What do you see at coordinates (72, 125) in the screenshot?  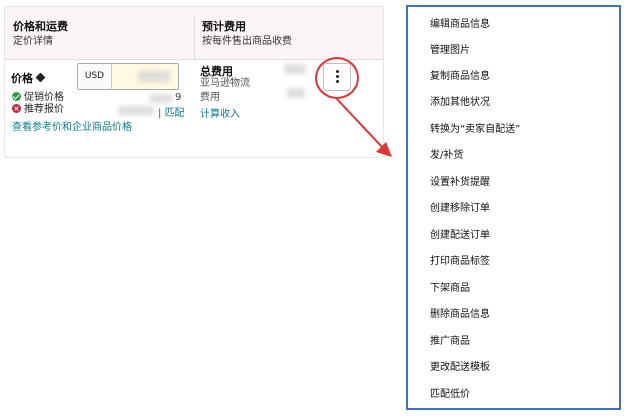 I see `reference-price-link: 查看参考价和企业商品价格` at bounding box center [72, 125].